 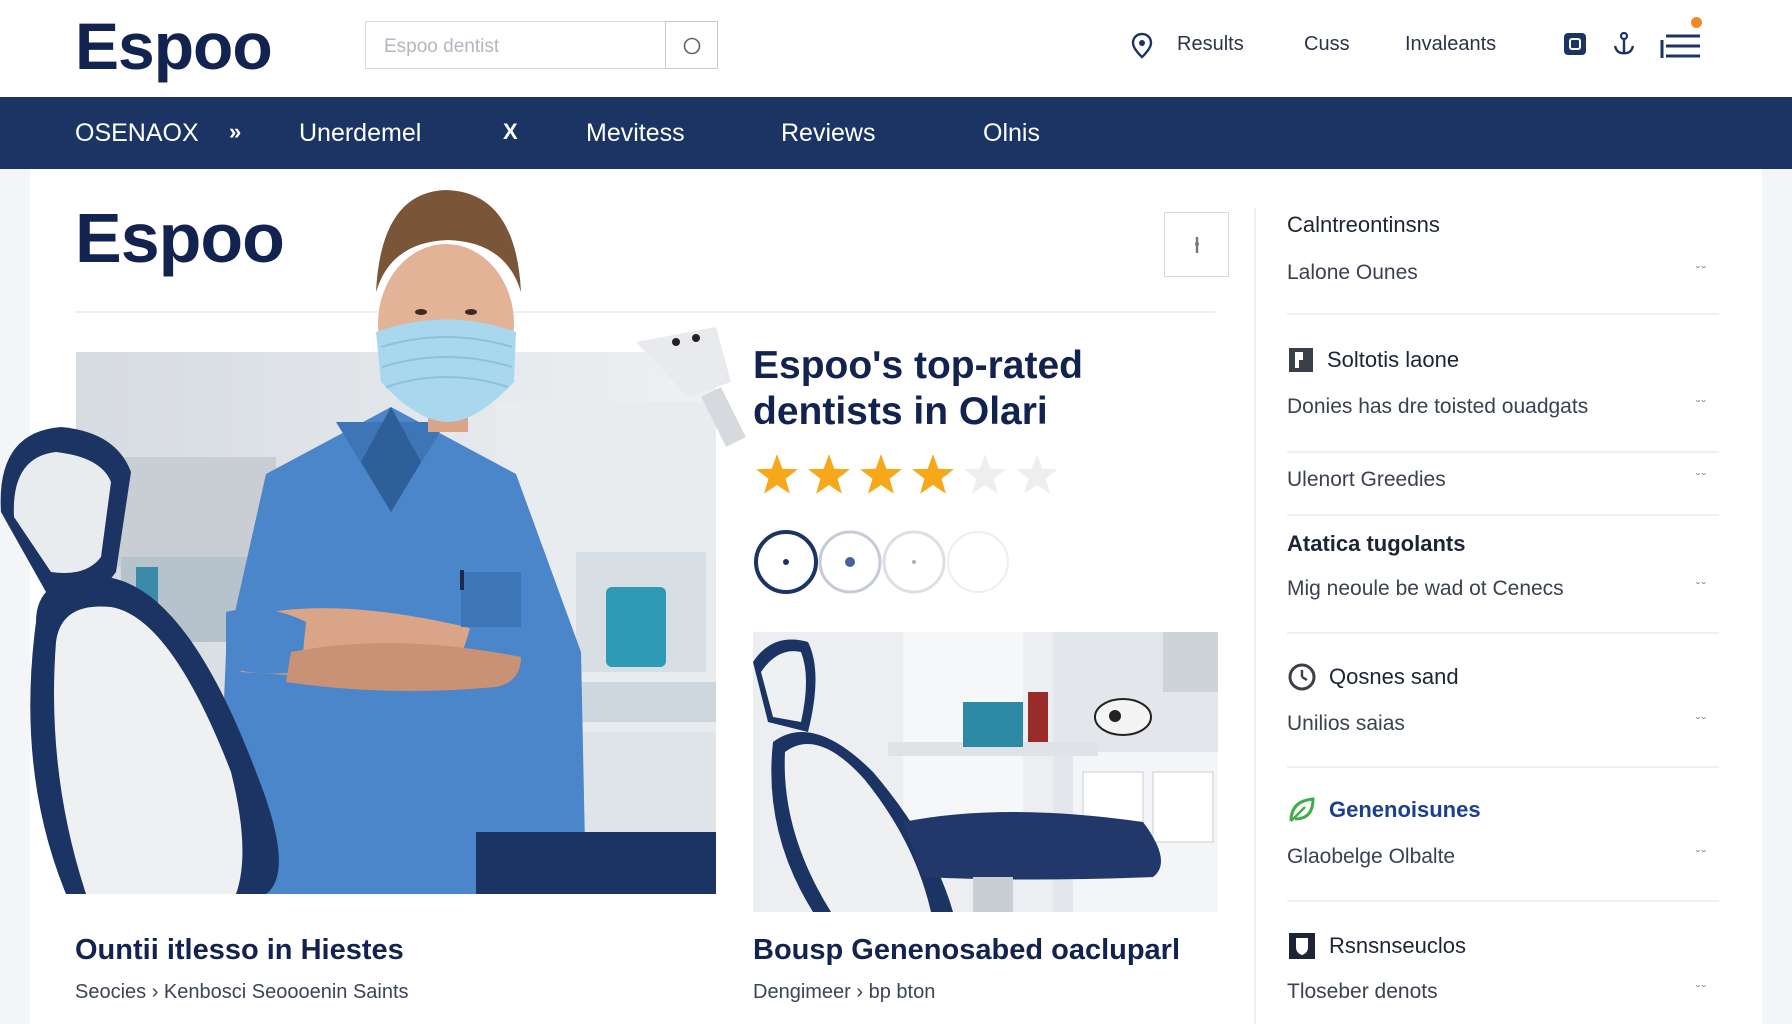 I want to click on star-rating, so click(x=907, y=474).